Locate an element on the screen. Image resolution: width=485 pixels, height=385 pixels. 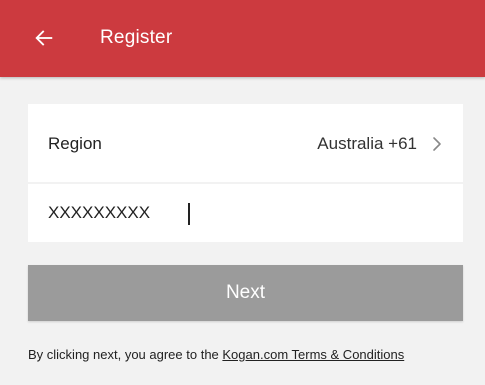
chevron-right-icon is located at coordinates (437, 144).